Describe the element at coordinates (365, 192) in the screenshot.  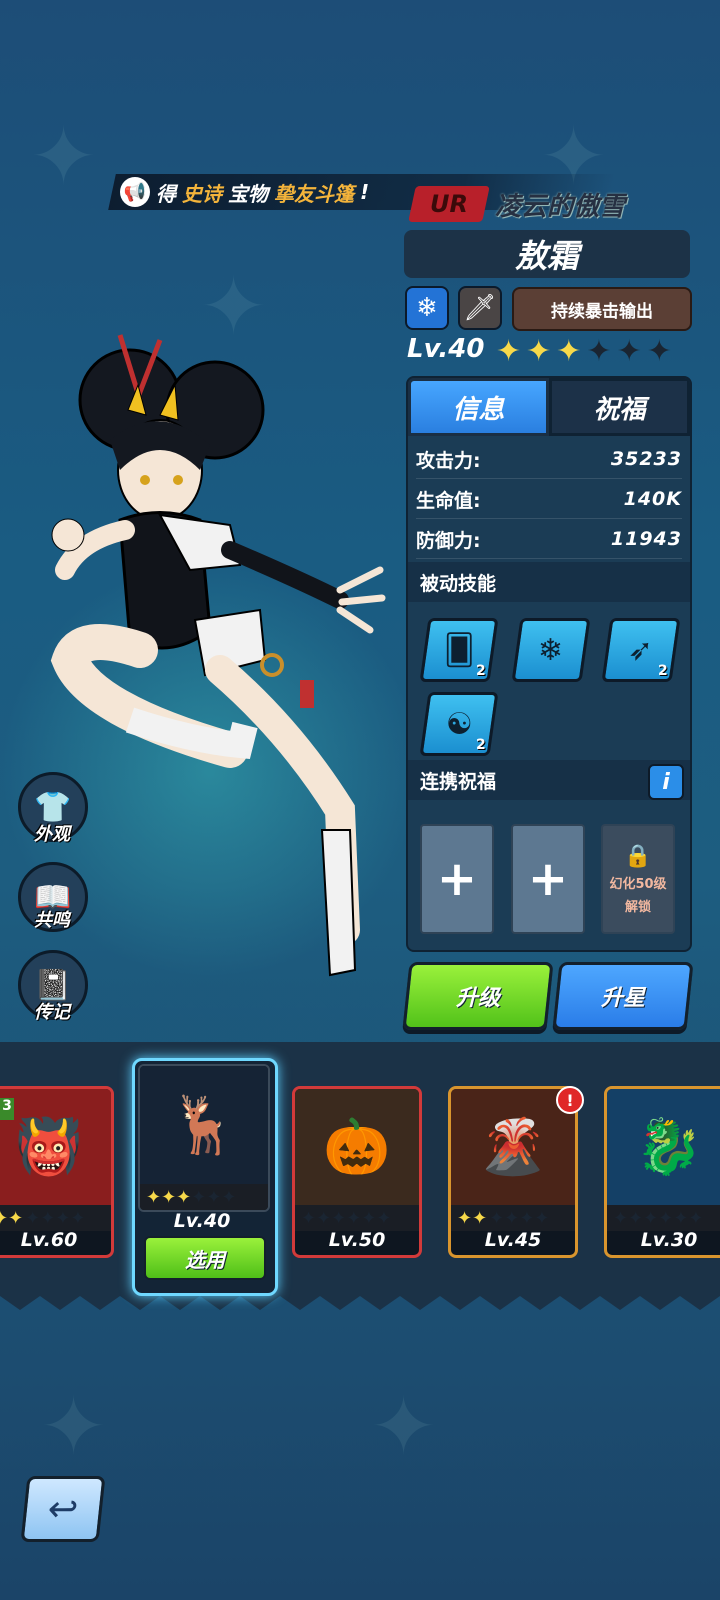
I see `broadcast-suffix: !` at that location.